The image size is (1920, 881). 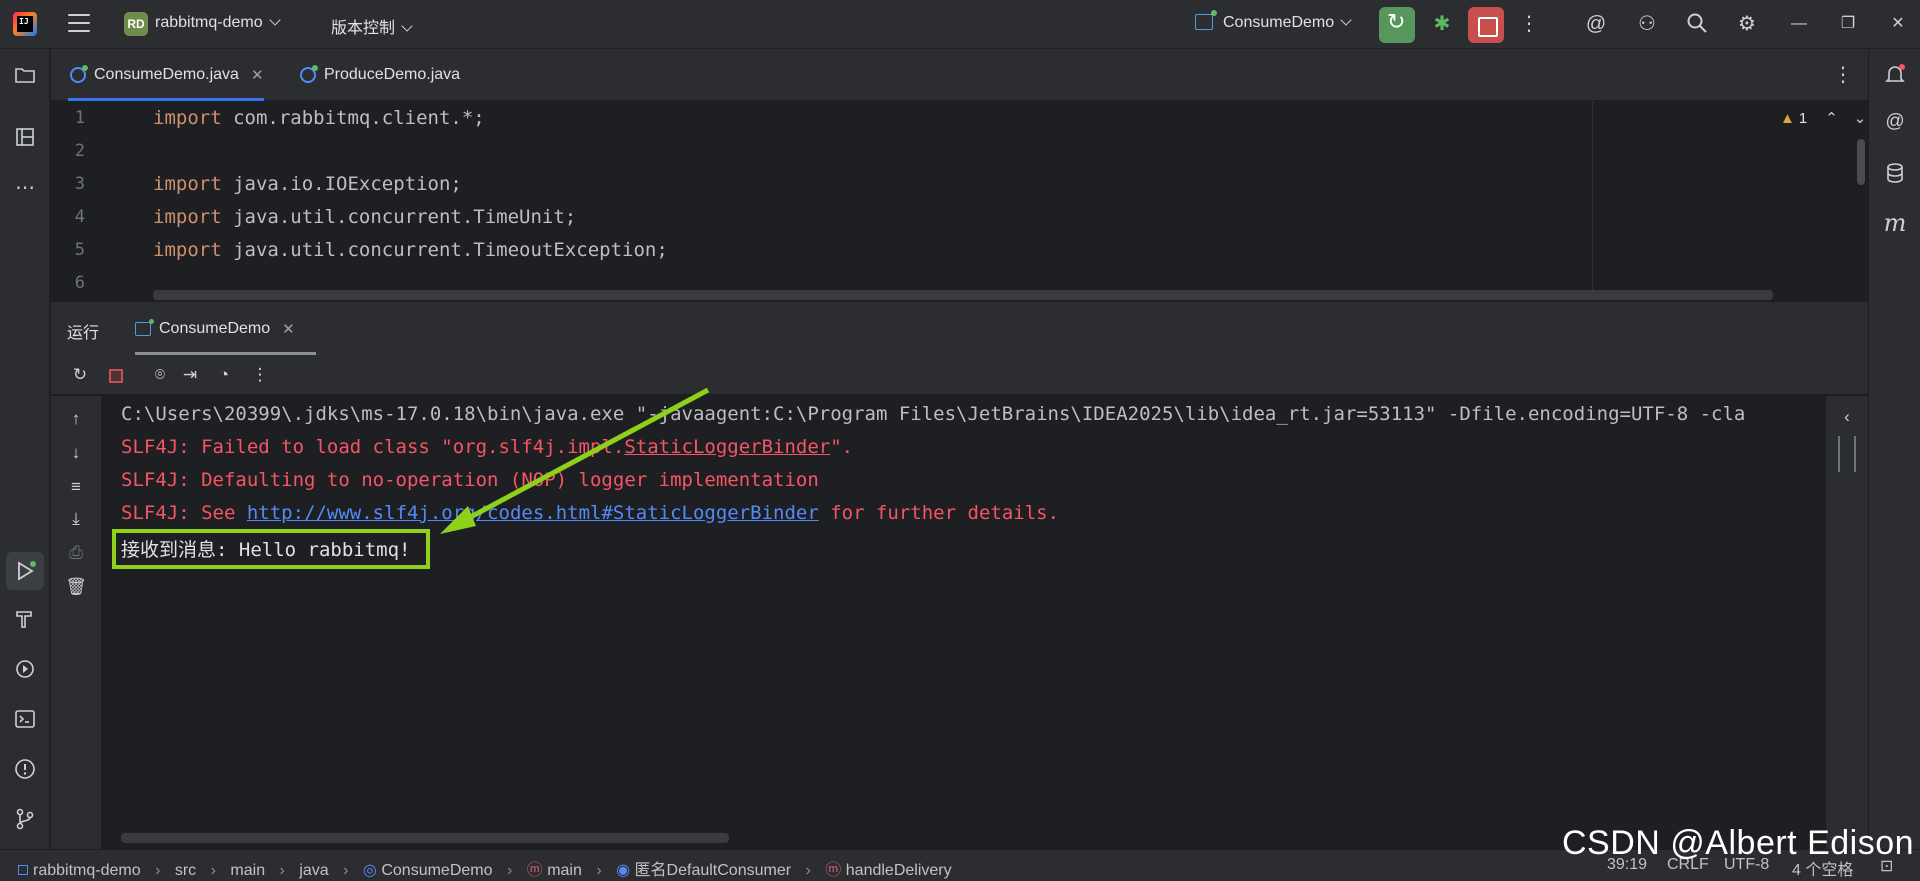 I want to click on class-icon: ◎, so click(x=369, y=870).